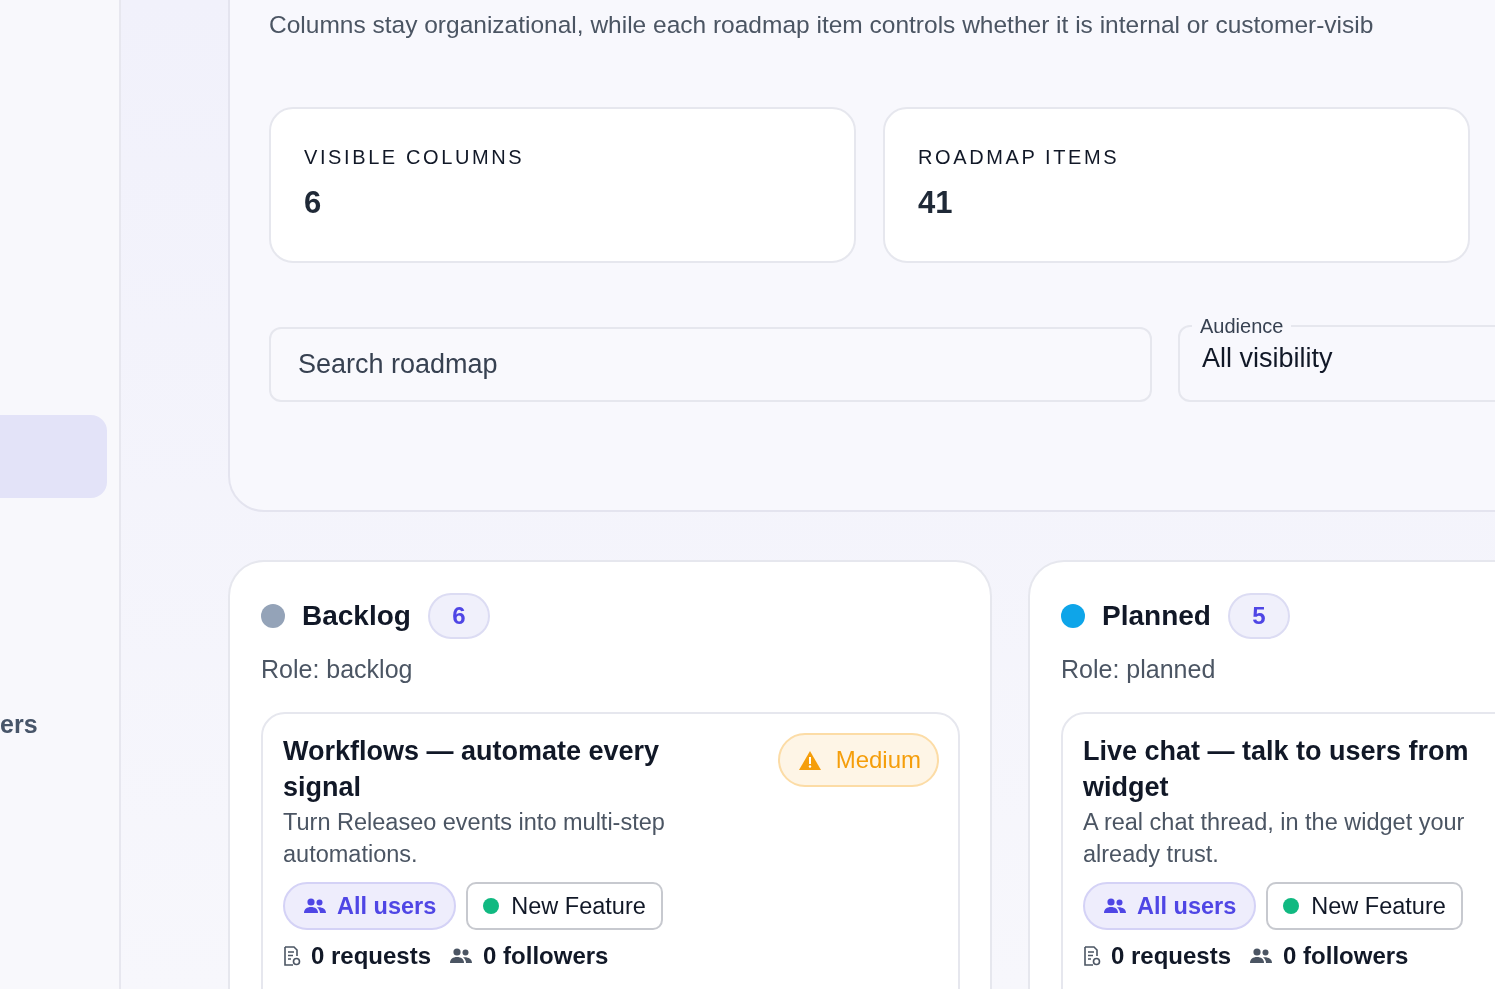 The width and height of the screenshot is (1495, 989). I want to click on field-label: Audience, so click(1242, 326).